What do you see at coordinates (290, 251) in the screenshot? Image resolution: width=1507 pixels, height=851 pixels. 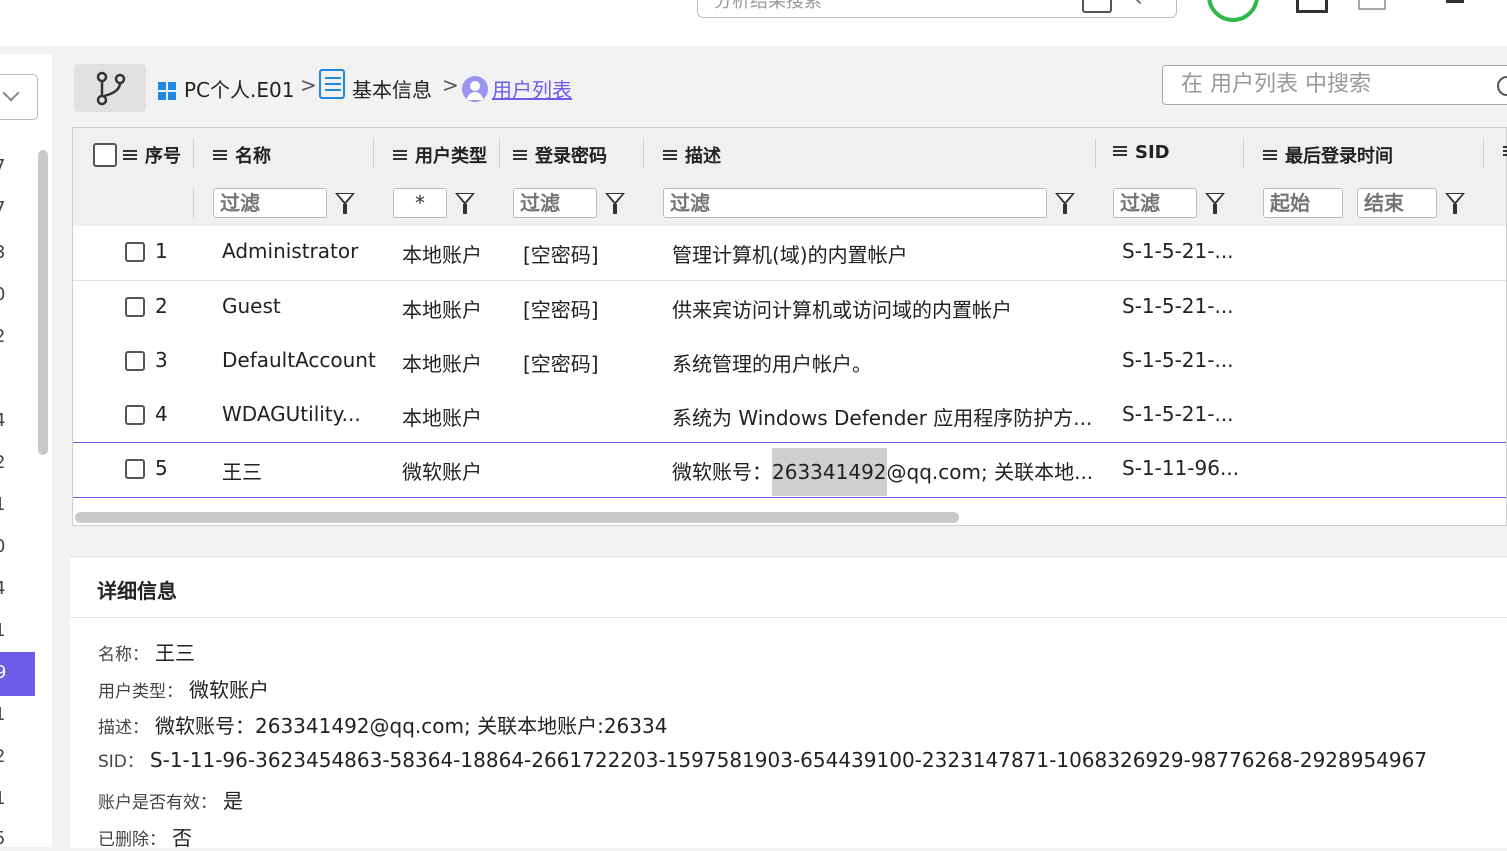 I see `cell-name: Administrator` at bounding box center [290, 251].